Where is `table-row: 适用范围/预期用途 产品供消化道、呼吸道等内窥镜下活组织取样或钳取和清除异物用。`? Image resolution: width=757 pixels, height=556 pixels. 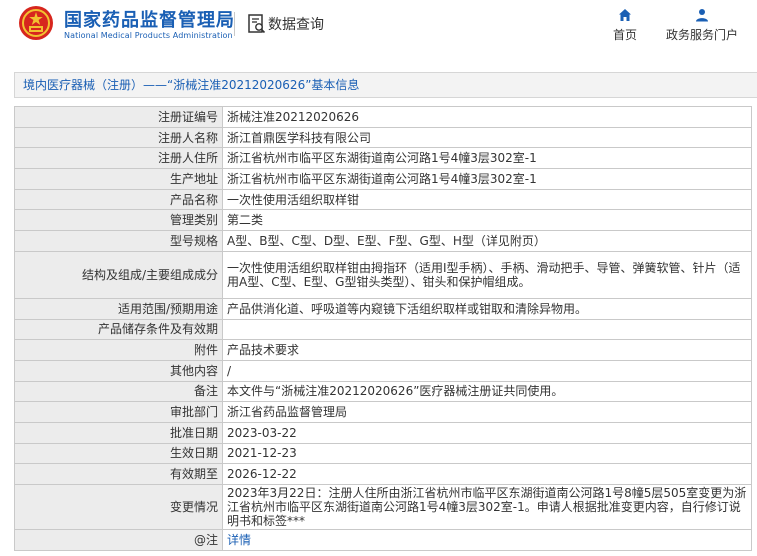
table-row: 适用范围/预期用途 产品供消化道、呼吸道等内窥镜下活组织取样或钳取和清除异物用。 is located at coordinates (383, 308).